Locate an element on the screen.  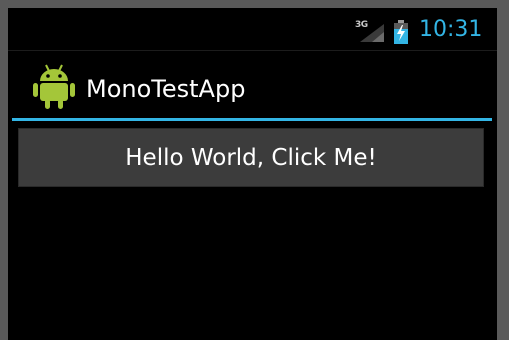
status-clock: 10:31 is located at coordinates (451, 29).